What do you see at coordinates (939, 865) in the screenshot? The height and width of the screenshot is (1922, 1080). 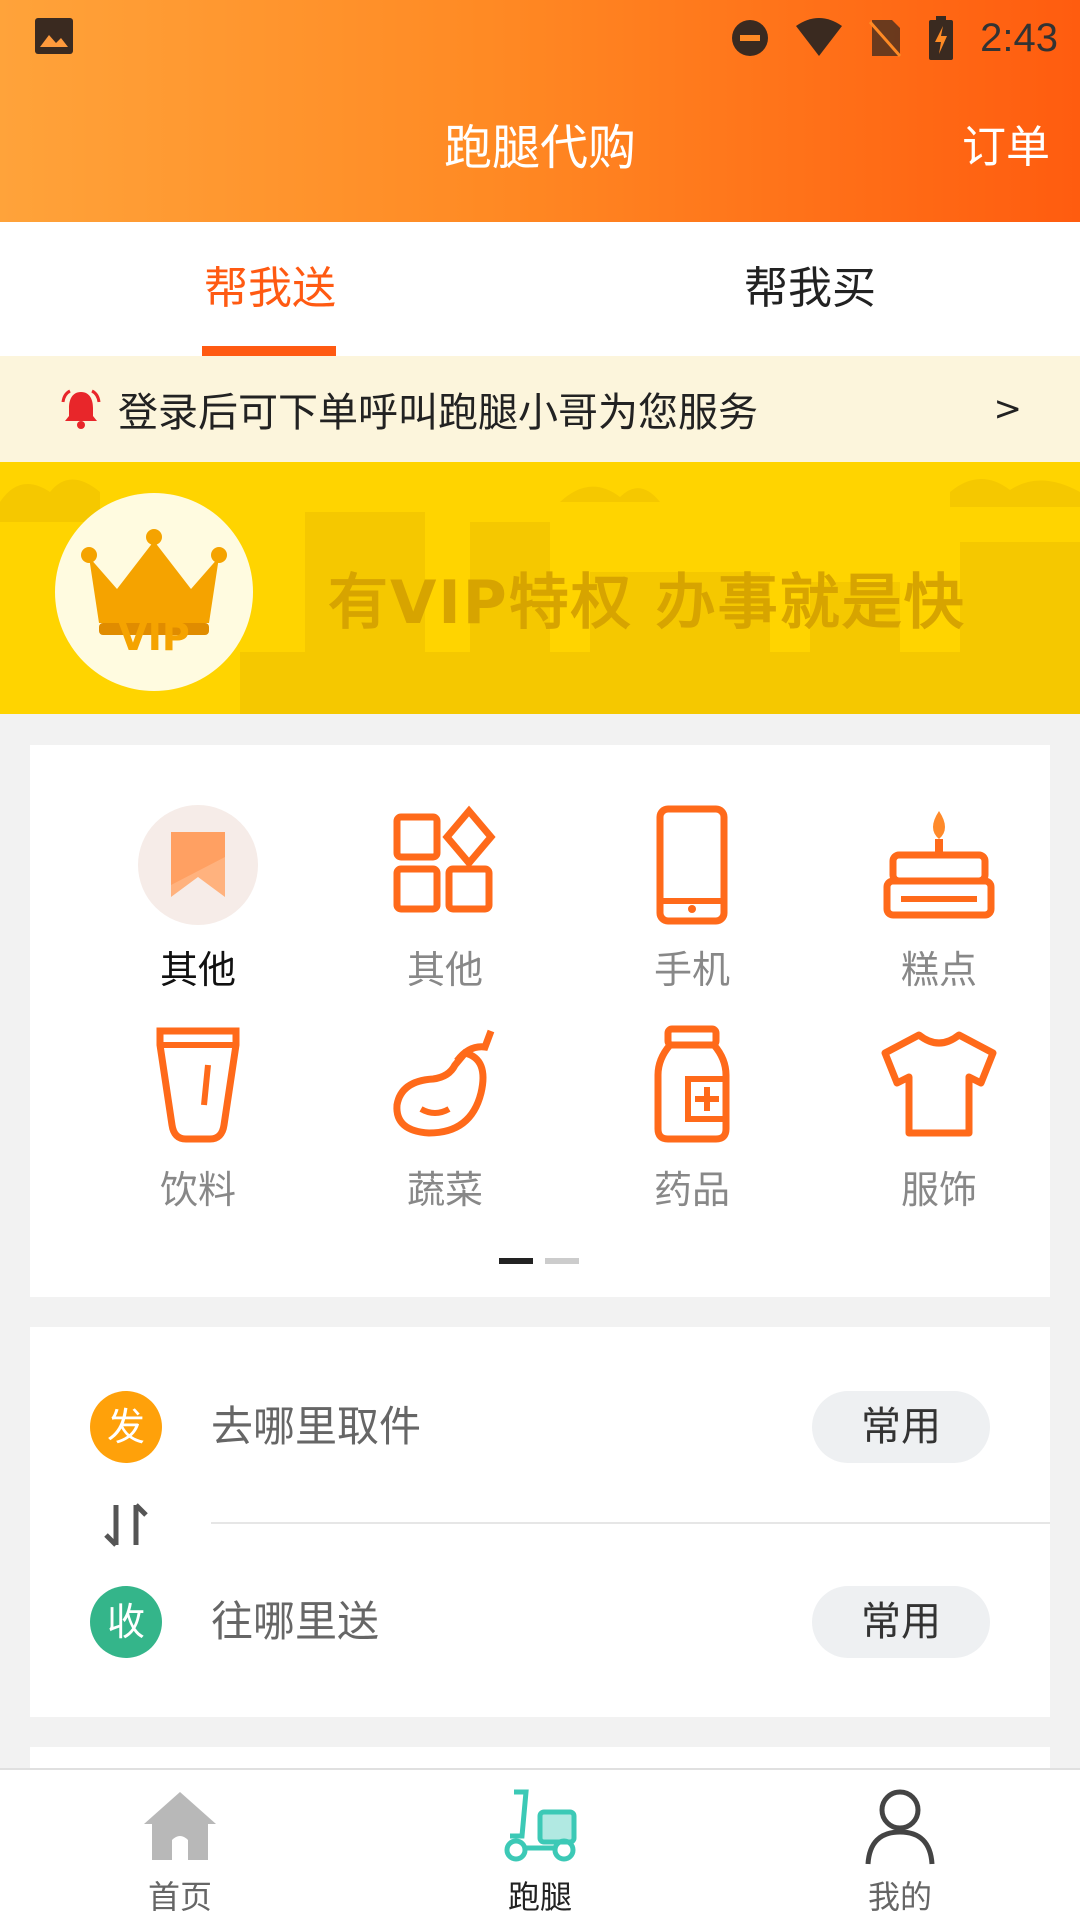 I see `cake-icon` at bounding box center [939, 865].